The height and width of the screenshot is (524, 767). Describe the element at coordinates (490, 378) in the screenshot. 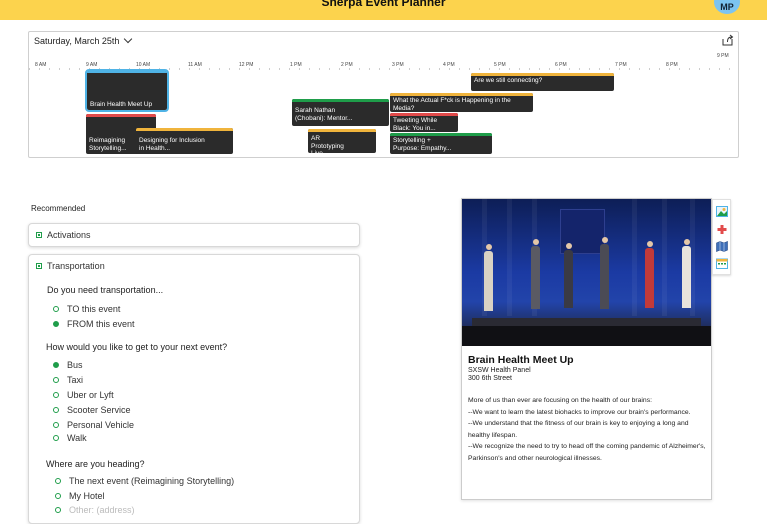

I see `event-address: 300 6th Street` at that location.